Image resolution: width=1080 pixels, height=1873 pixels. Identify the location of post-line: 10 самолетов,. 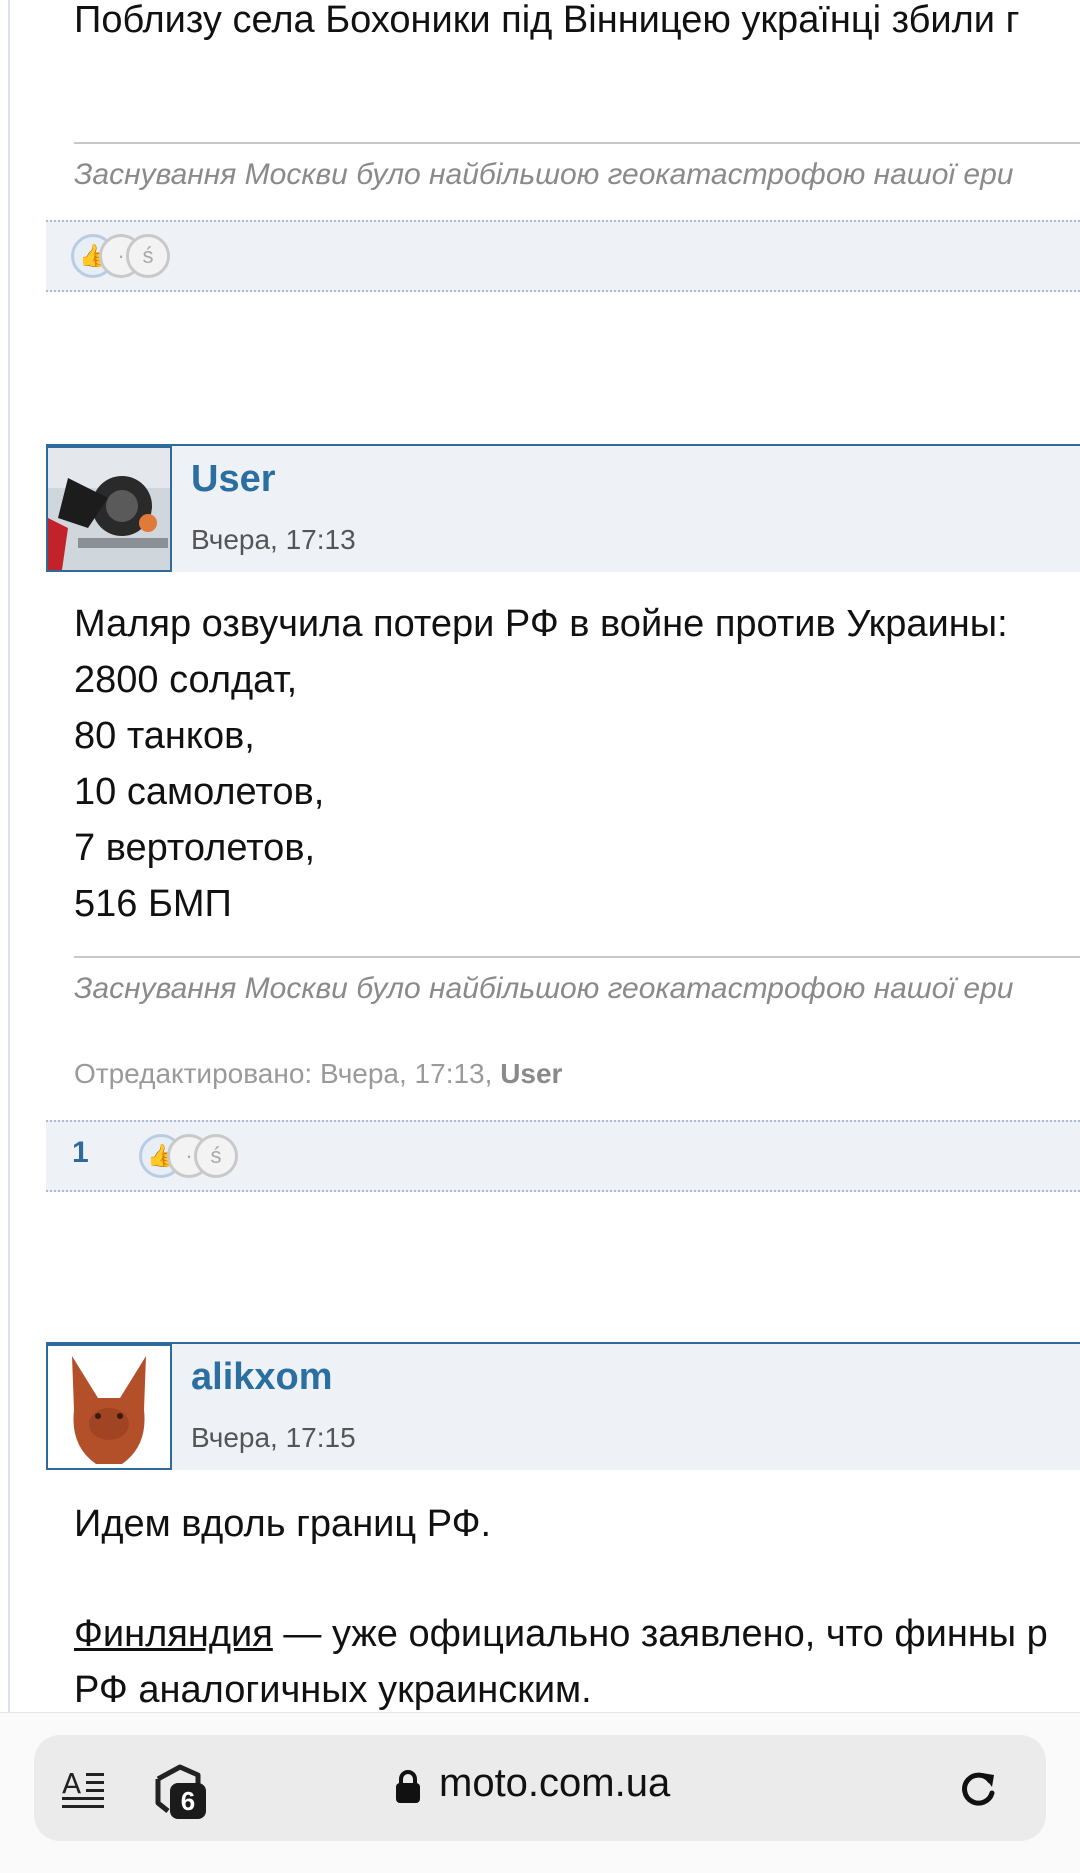
(199, 792).